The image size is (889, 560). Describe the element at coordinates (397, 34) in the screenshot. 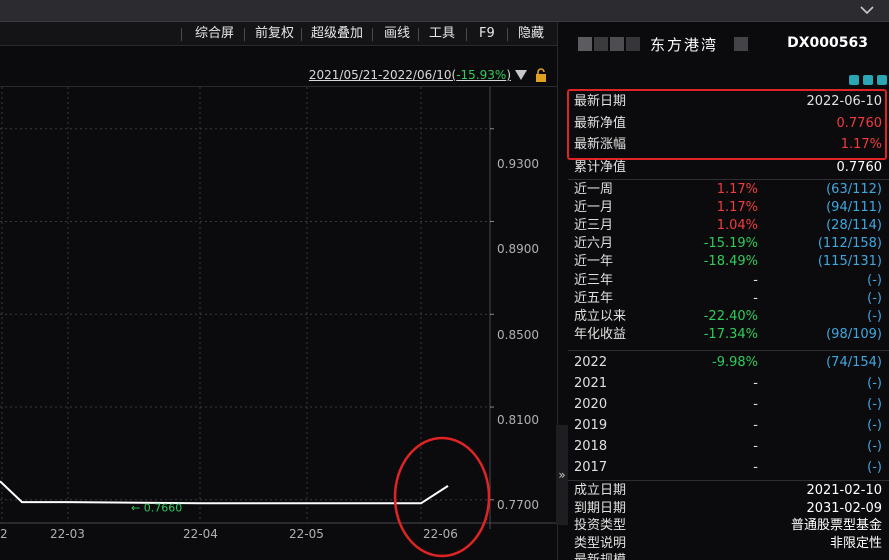

I see `draw-line-button: 画线` at that location.